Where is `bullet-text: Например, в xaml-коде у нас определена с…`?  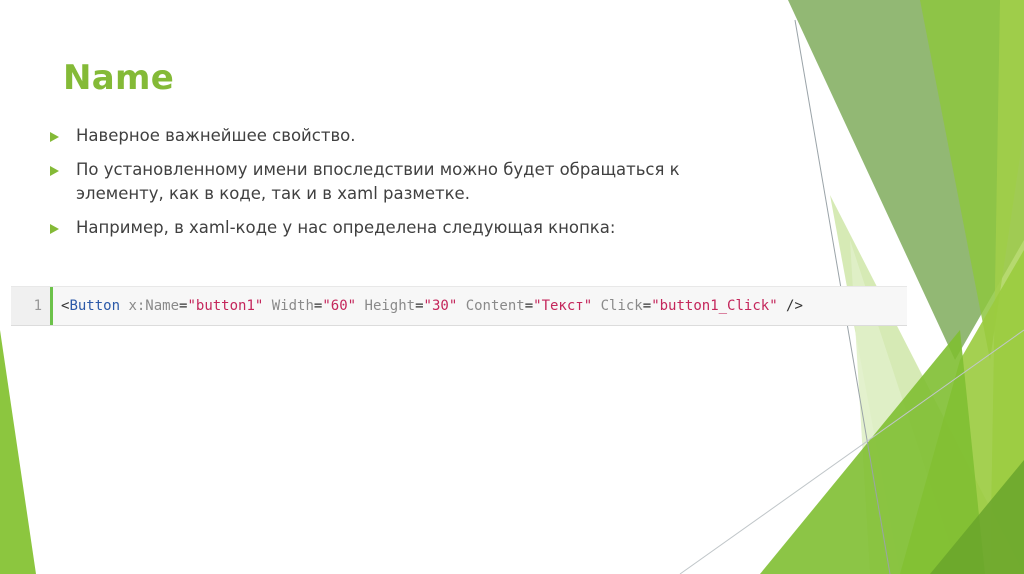
bullet-text: Например, в xaml-коде у нас определена с… is located at coordinates (346, 227).